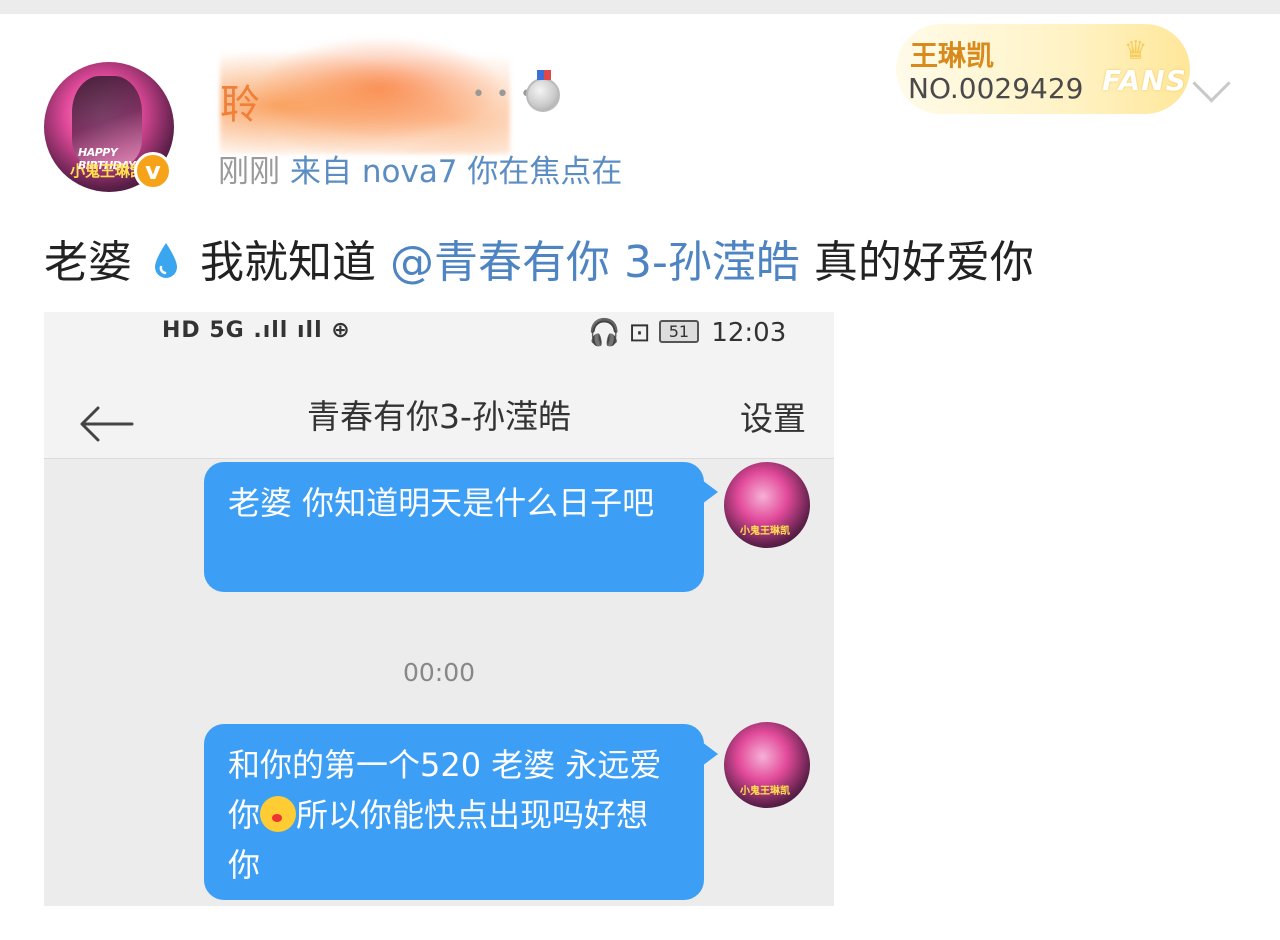 Image resolution: width=1280 pixels, height=940 pixels. Describe the element at coordinates (278, 814) in the screenshot. I see `kiss-emoji-icon` at that location.